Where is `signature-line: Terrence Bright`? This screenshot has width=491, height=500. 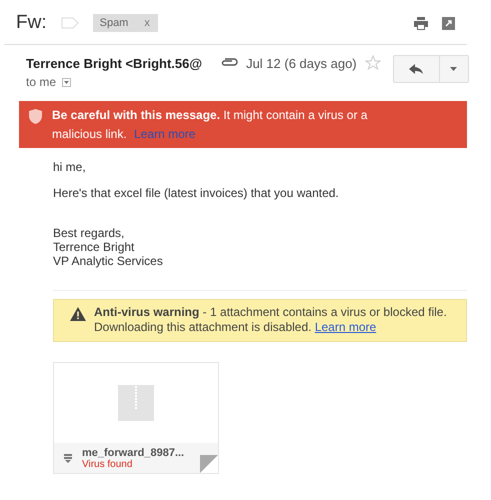 signature-line: Terrence Bright is located at coordinates (94, 247).